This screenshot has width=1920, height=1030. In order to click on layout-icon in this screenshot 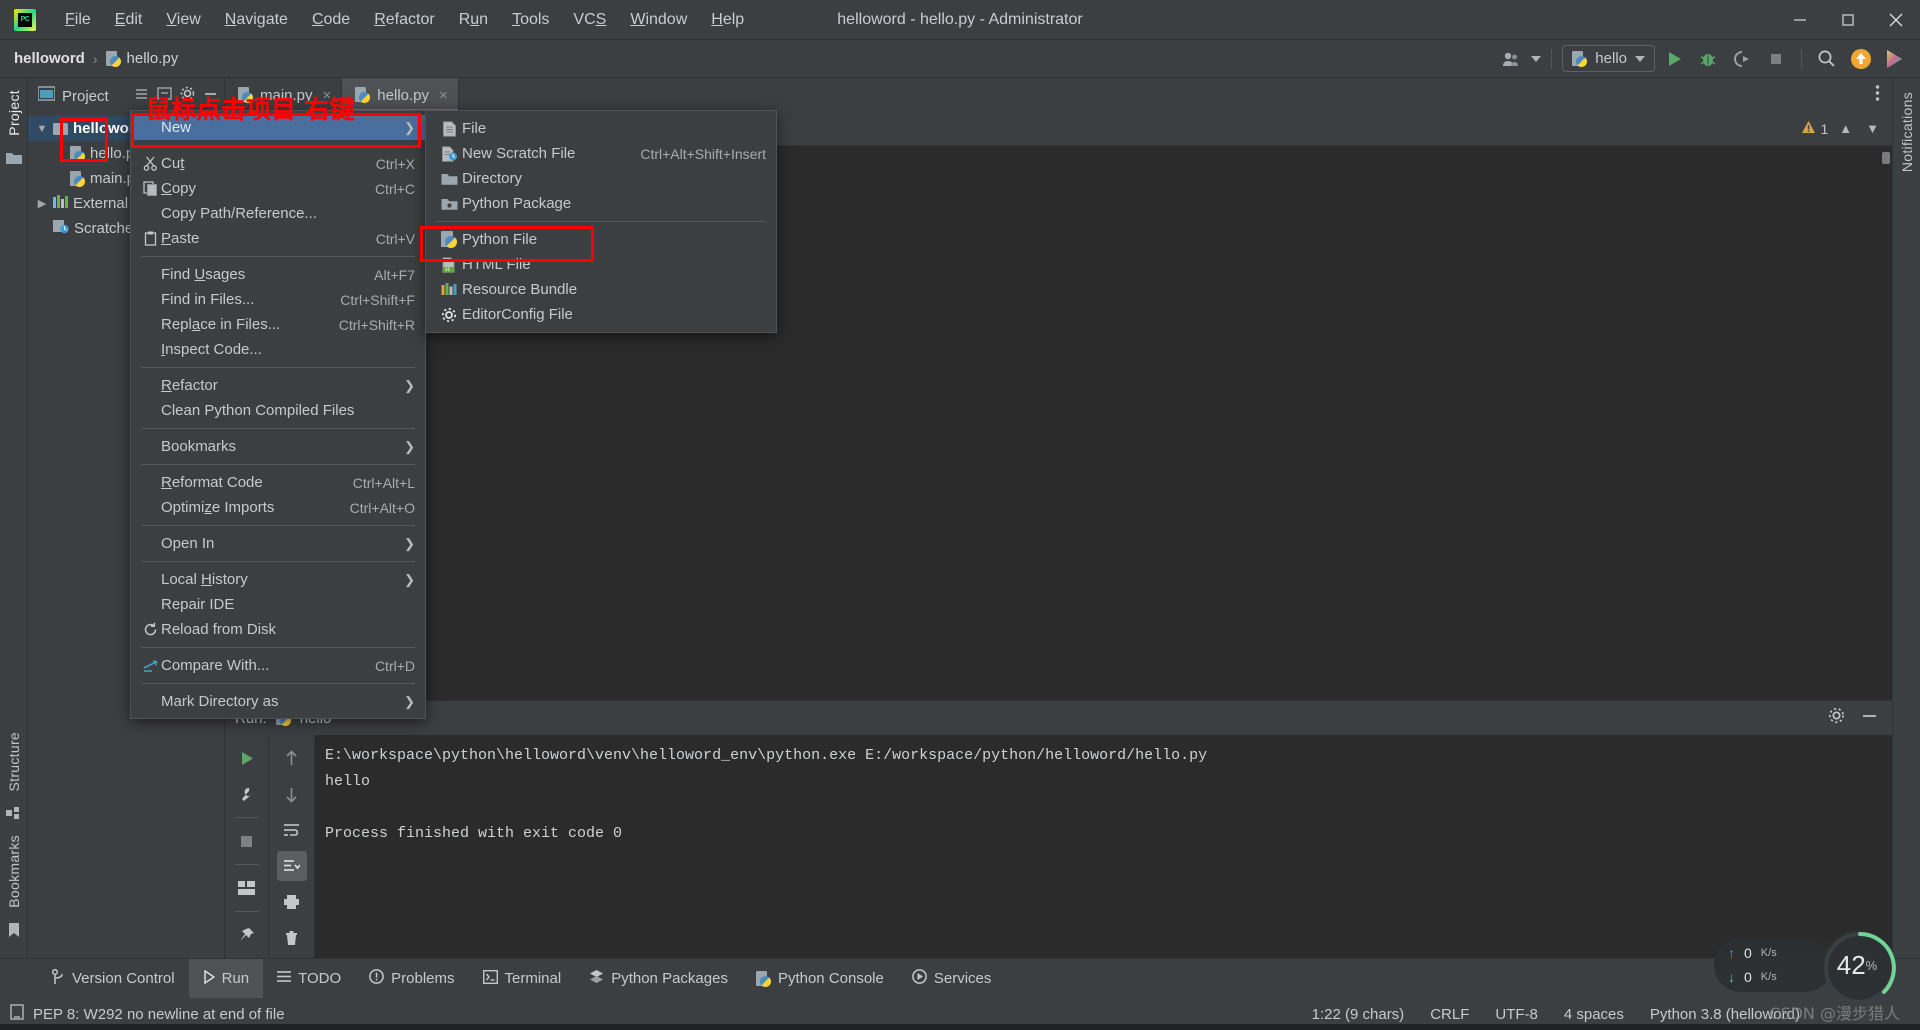, I will do `click(247, 888)`.